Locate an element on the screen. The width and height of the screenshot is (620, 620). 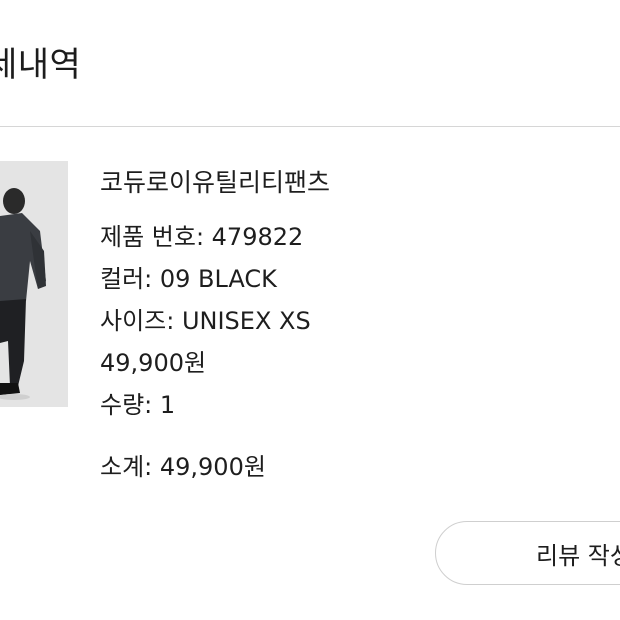
product-name: 코듀로이유틸리티팬츠 is located at coordinates (215, 183).